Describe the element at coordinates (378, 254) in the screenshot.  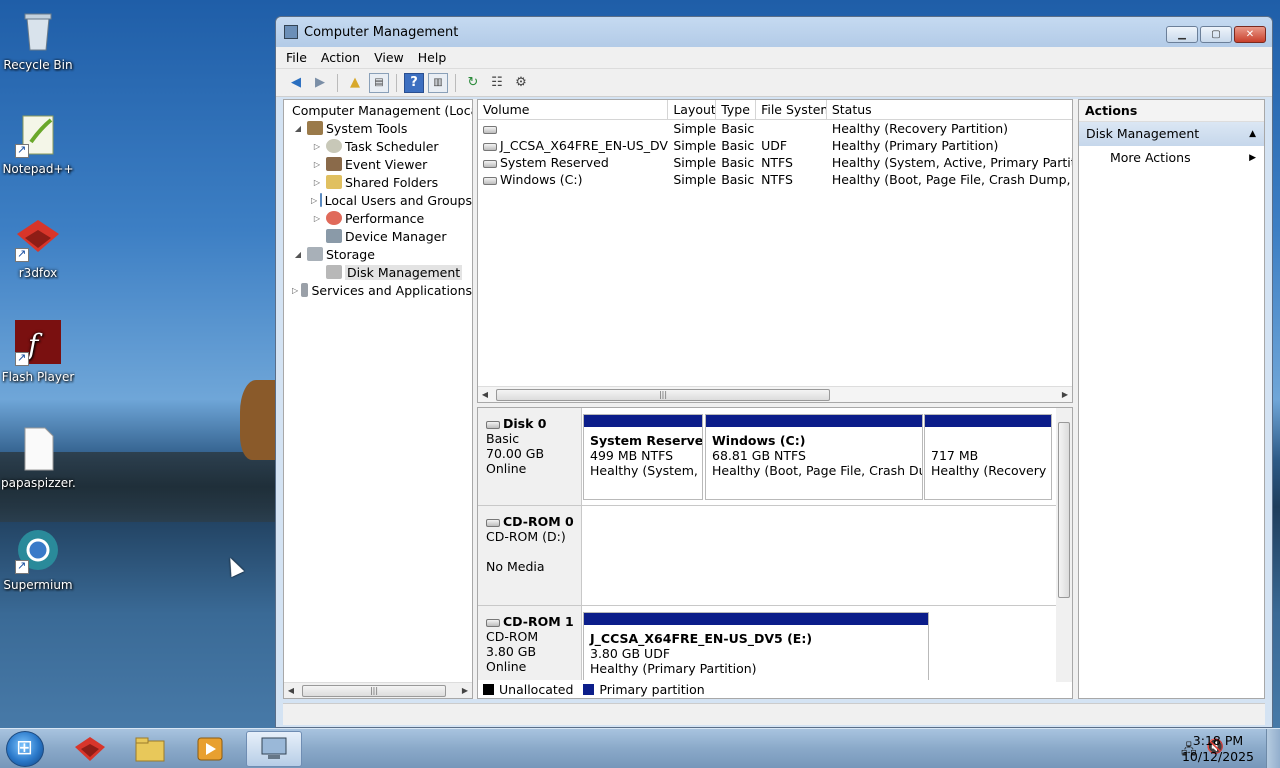
I see `tree-item-storage: ◢ Storage` at that location.